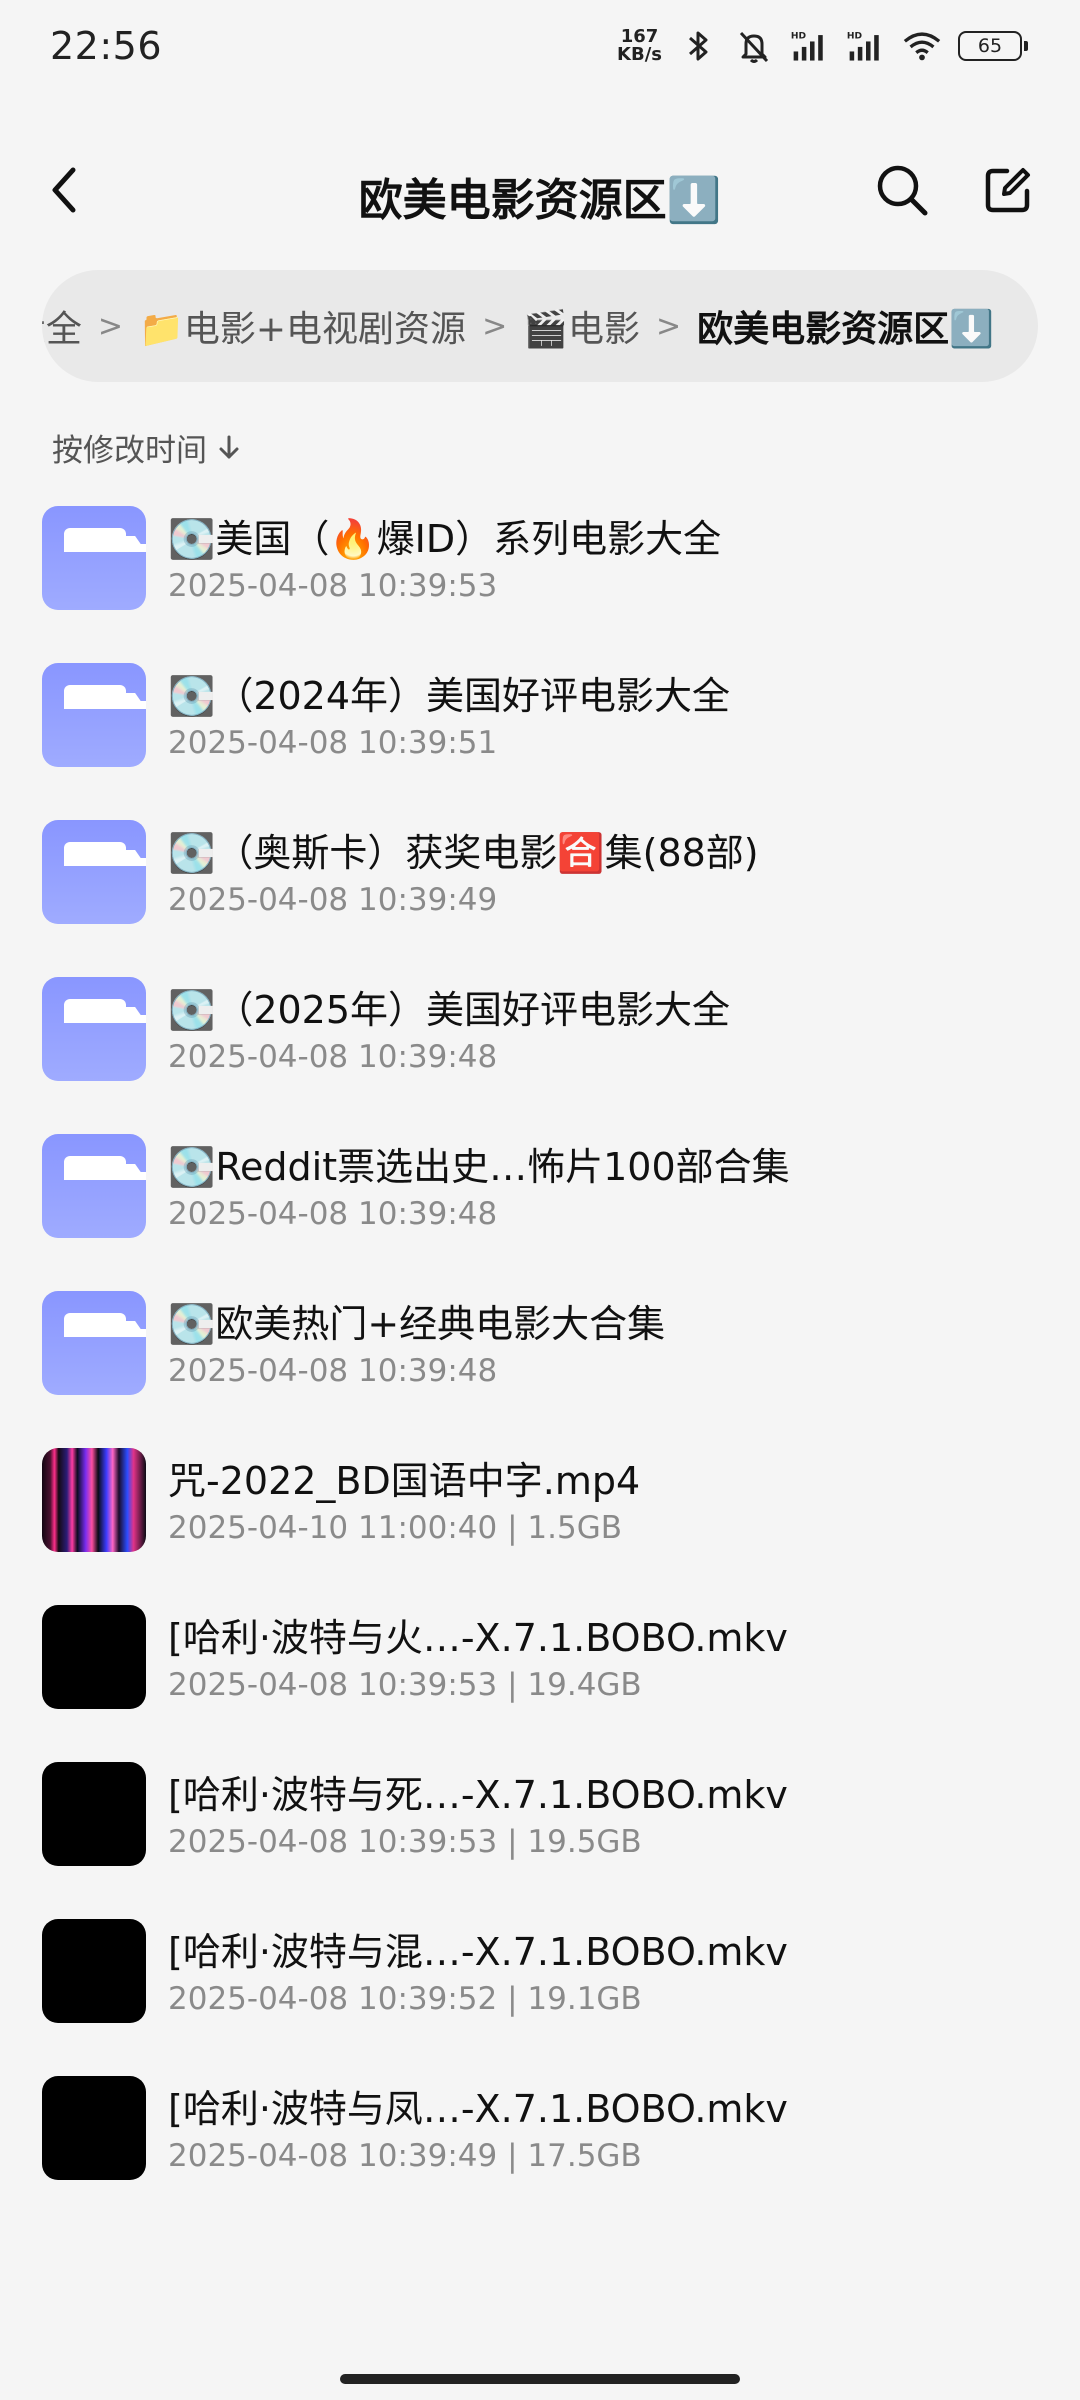 Image resolution: width=1080 pixels, height=2400 pixels. I want to click on search-button, so click(902, 190).